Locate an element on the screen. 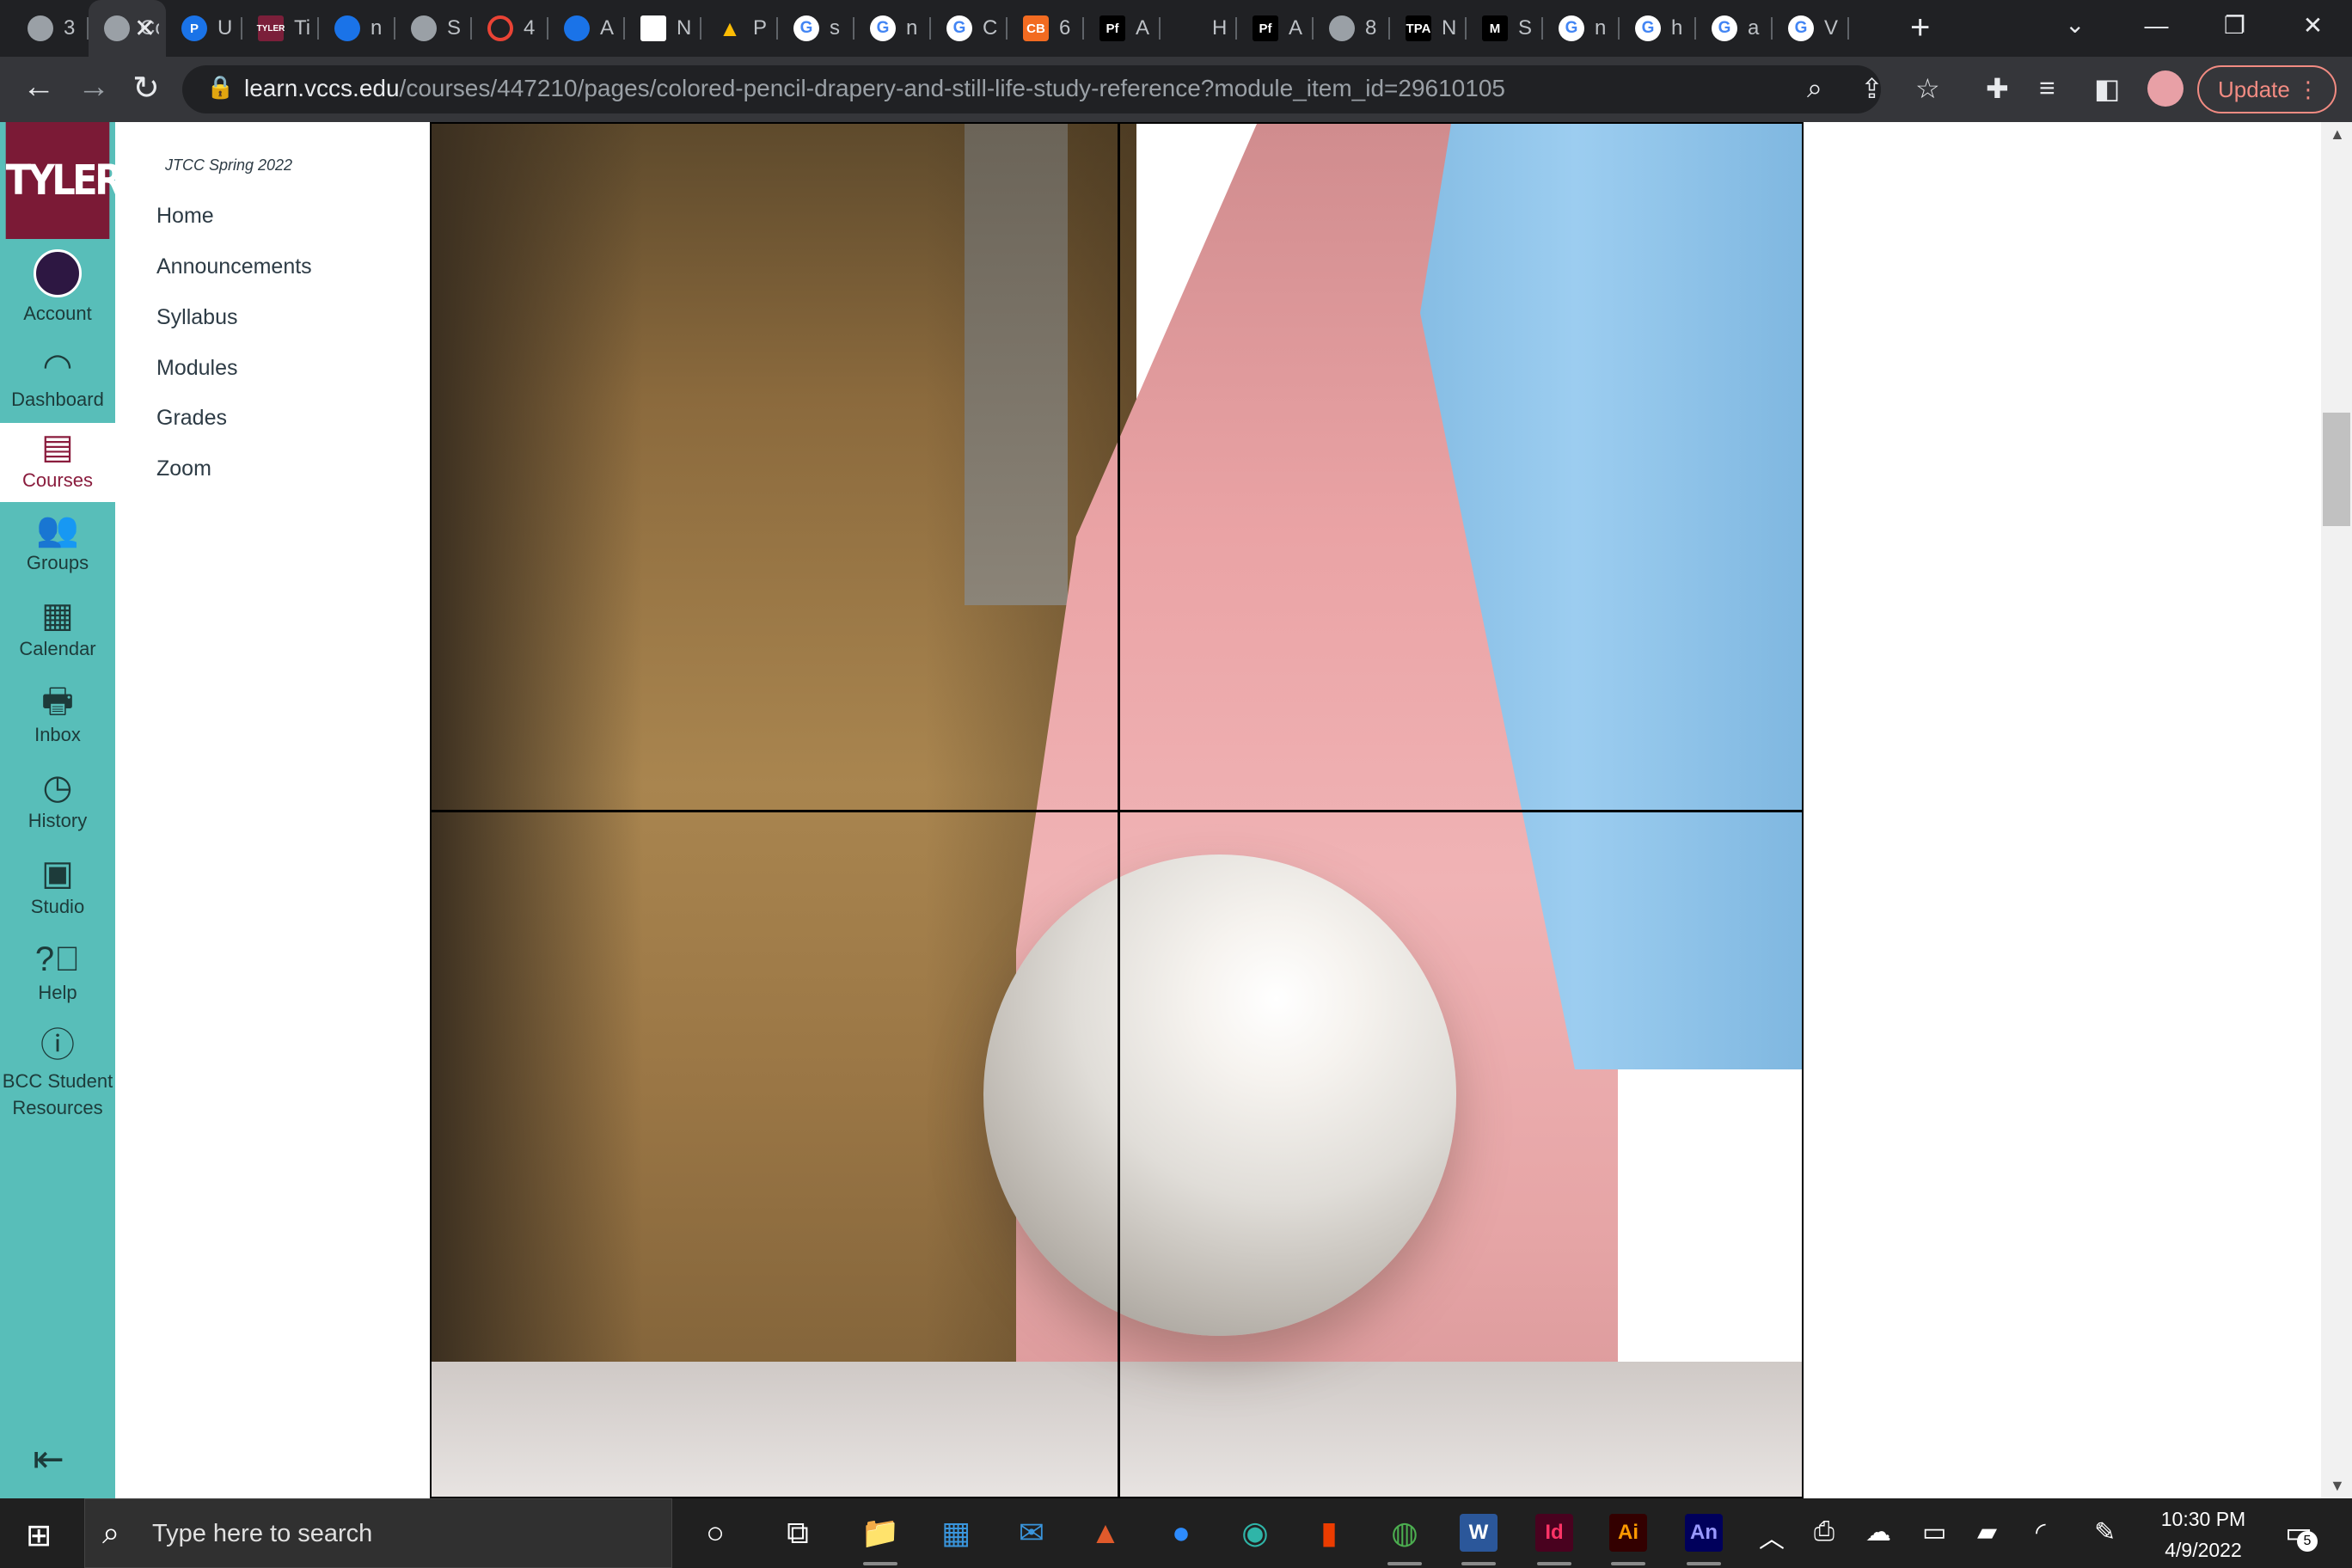 This screenshot has height=1568, width=2352. browser-tab: S is located at coordinates (433, 28).